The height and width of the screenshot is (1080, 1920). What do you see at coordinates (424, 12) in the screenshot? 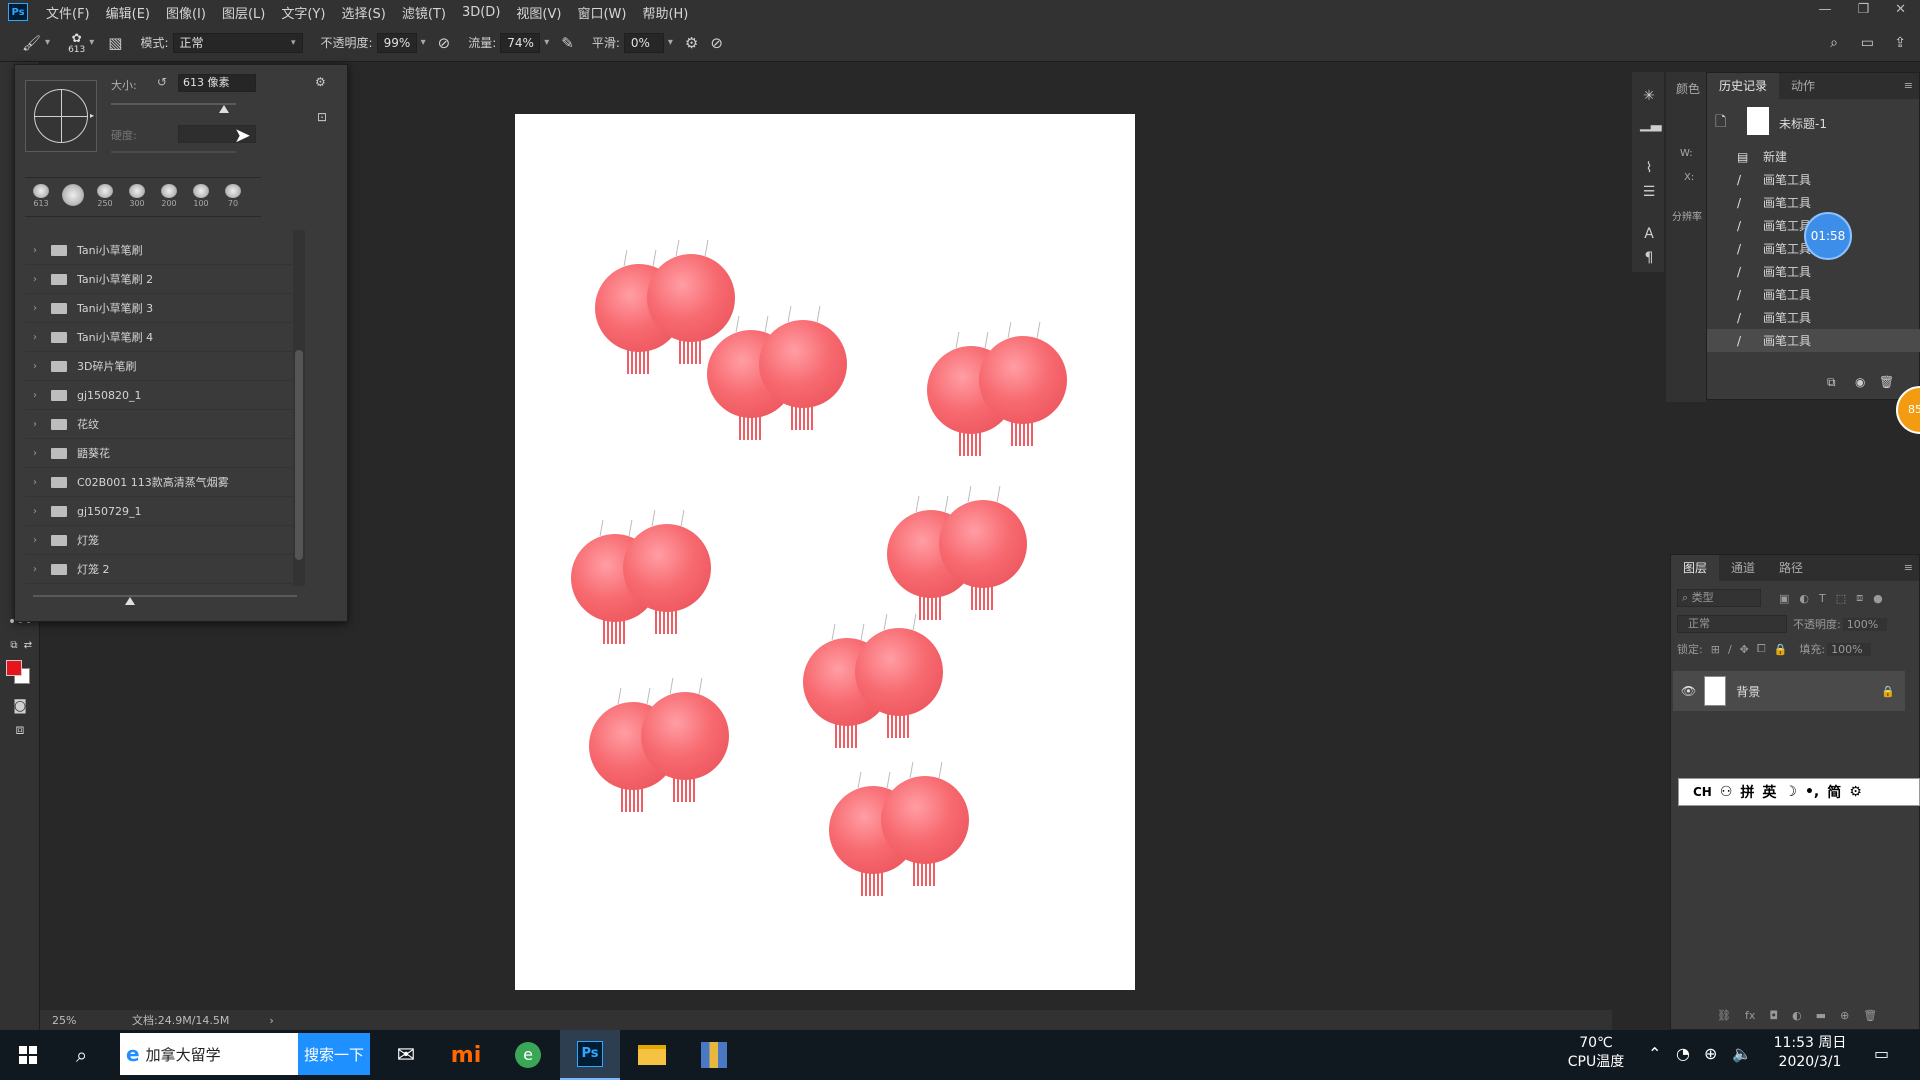
I see `menu-filter: 滤镜(T)` at bounding box center [424, 12].